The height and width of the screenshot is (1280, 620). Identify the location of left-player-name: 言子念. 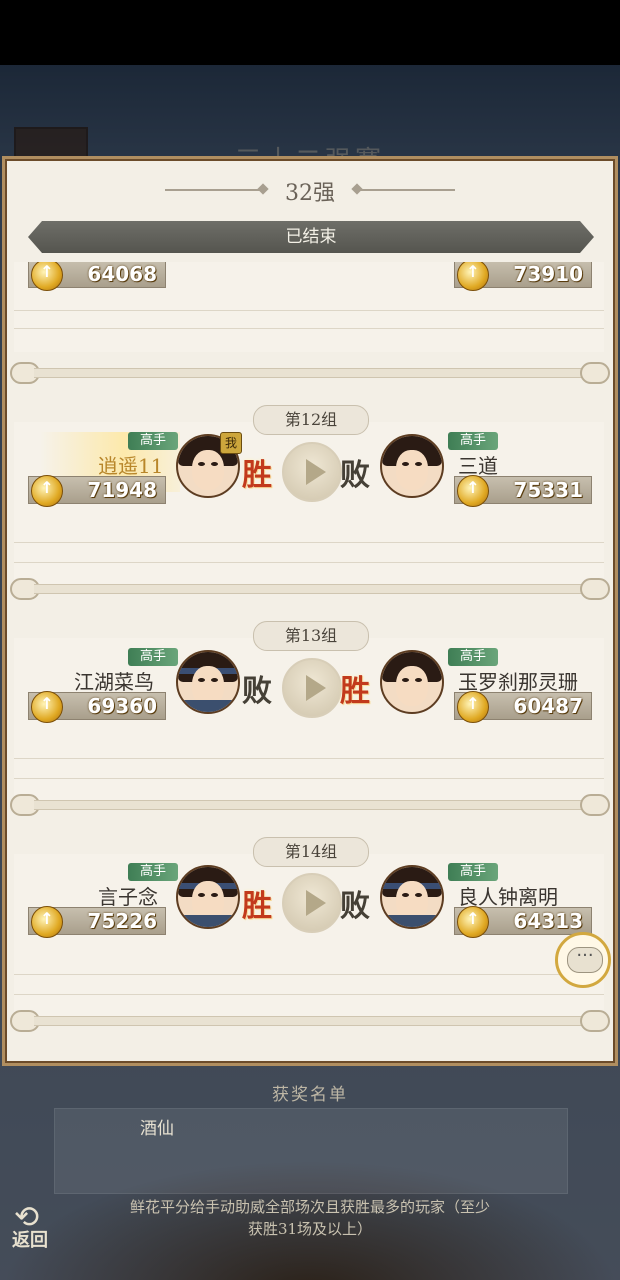
(128, 897).